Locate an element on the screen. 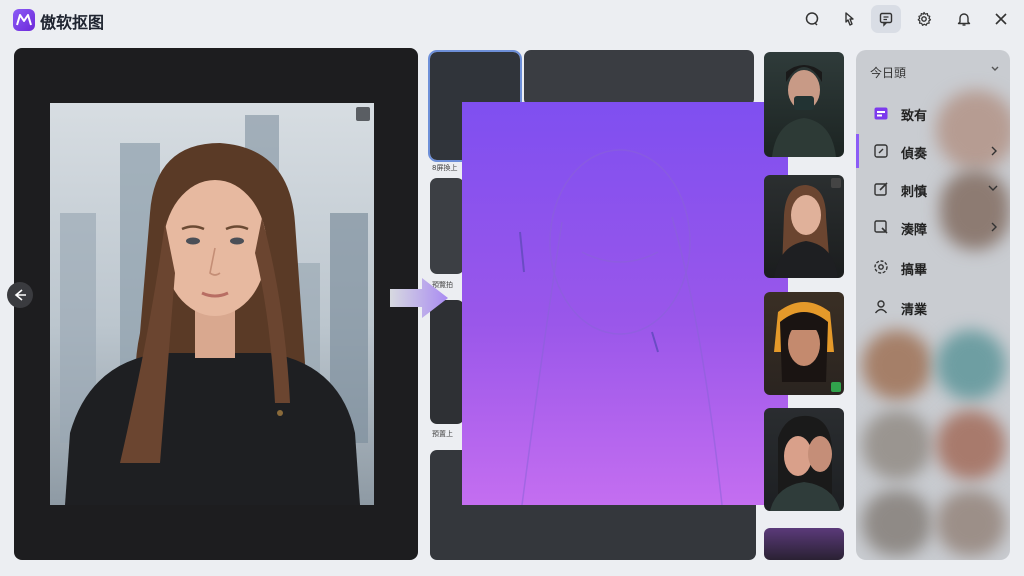  chat-icon is located at coordinates (812, 19).